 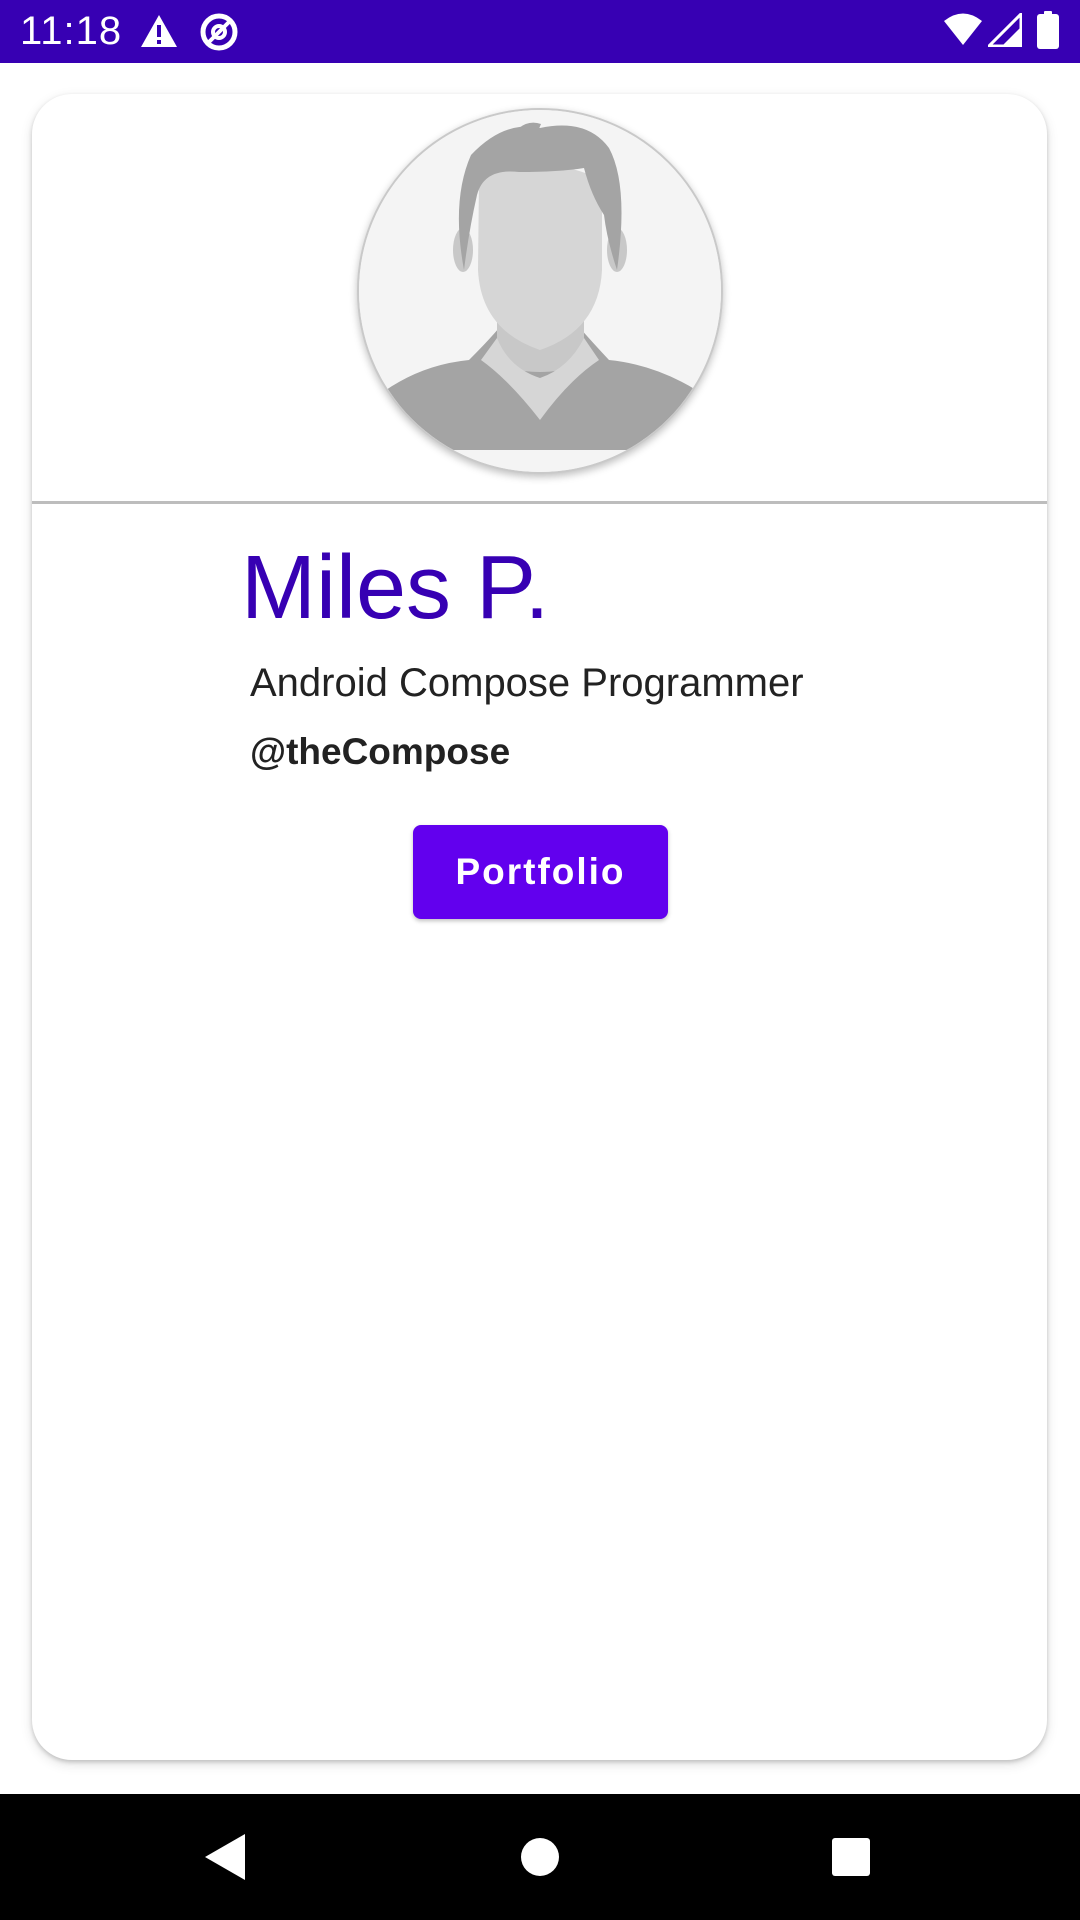 I want to click on profile-handle: @theCompose, so click(x=380, y=751).